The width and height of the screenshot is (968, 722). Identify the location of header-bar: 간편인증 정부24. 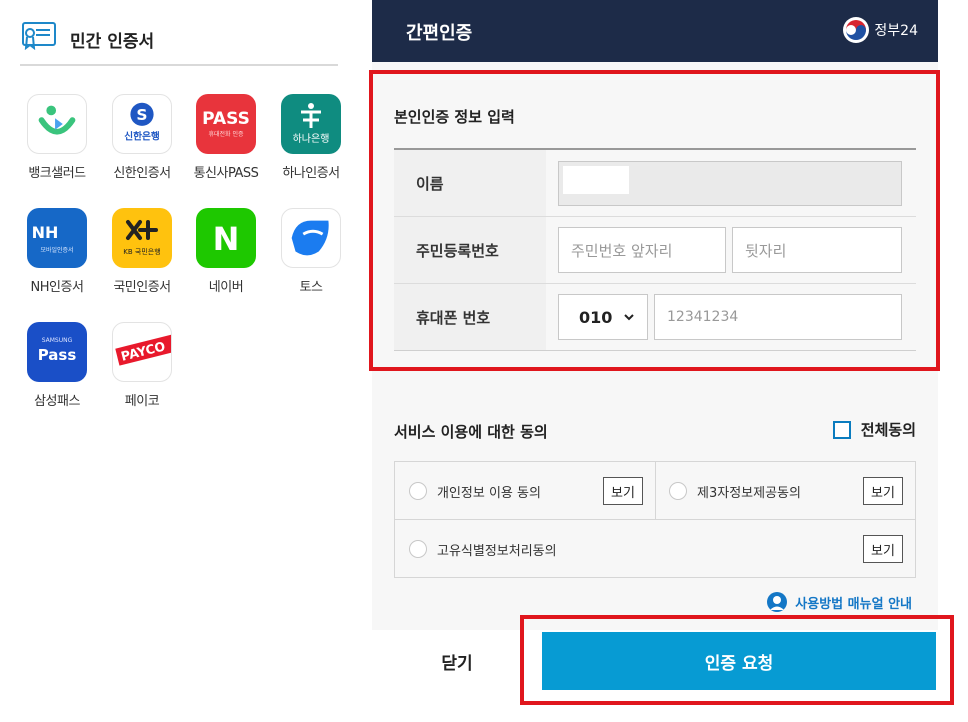
(655, 31).